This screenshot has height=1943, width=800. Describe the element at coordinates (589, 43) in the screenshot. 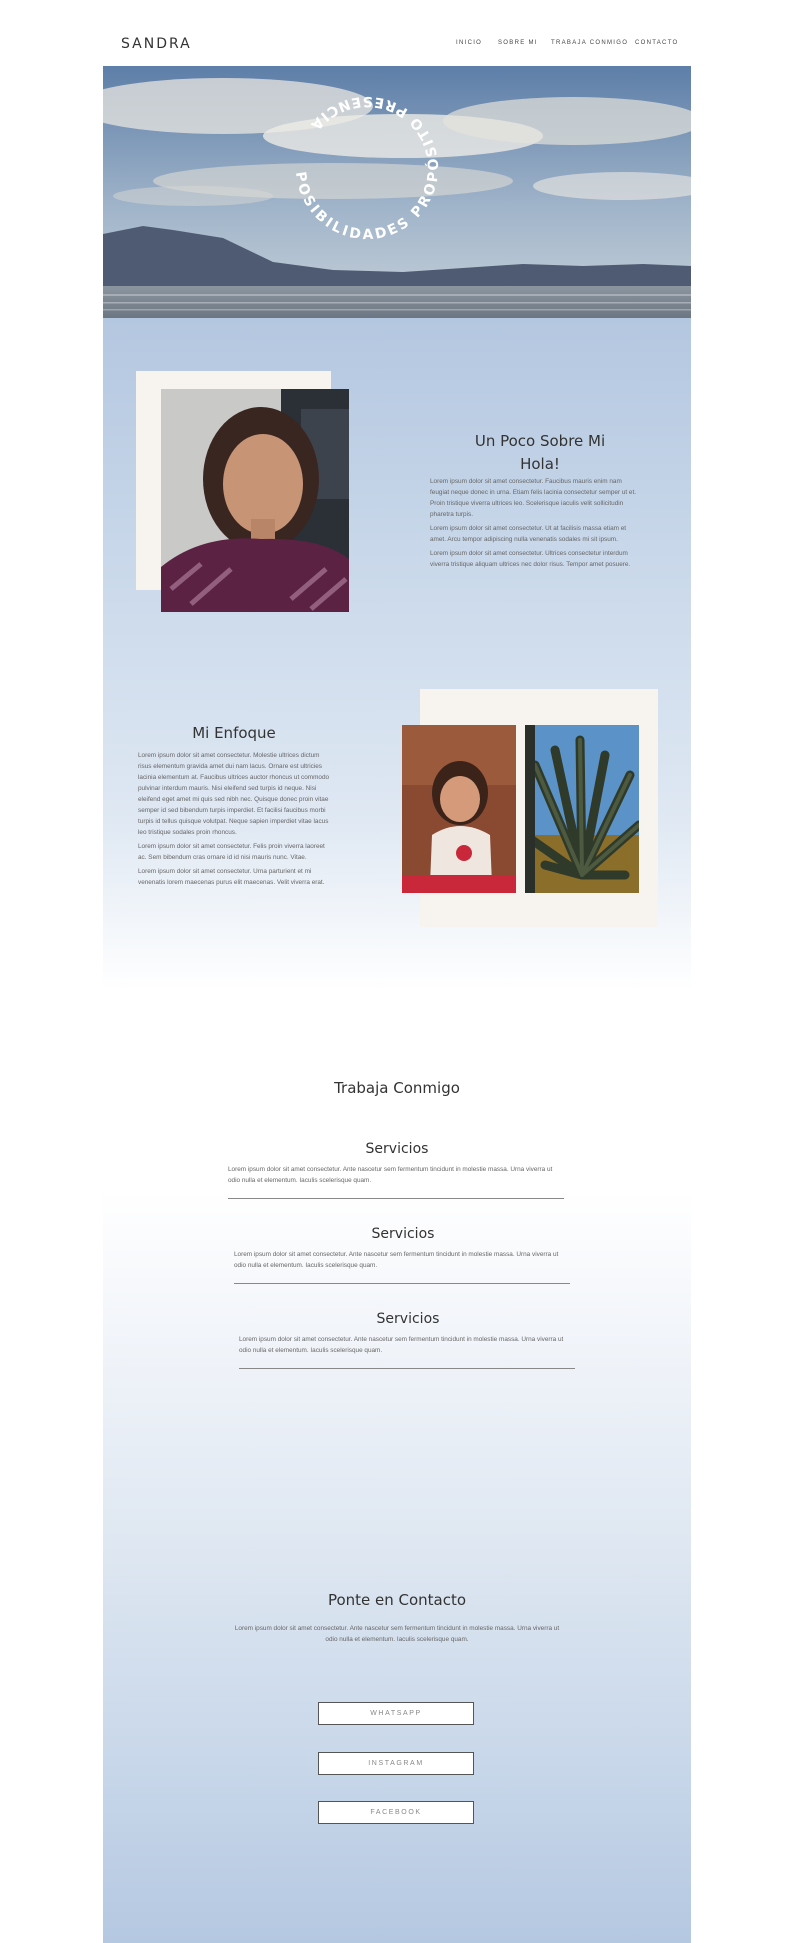

I see `nav-trabaja-conmigo: TRABAJA CONMIGO` at that location.